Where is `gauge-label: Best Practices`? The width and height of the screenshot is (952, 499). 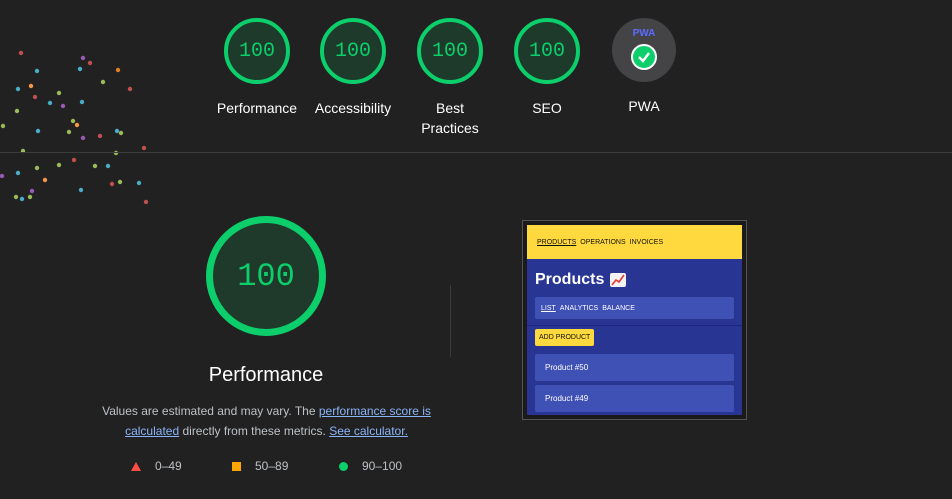
gauge-label: Best Practices is located at coordinates (450, 118).